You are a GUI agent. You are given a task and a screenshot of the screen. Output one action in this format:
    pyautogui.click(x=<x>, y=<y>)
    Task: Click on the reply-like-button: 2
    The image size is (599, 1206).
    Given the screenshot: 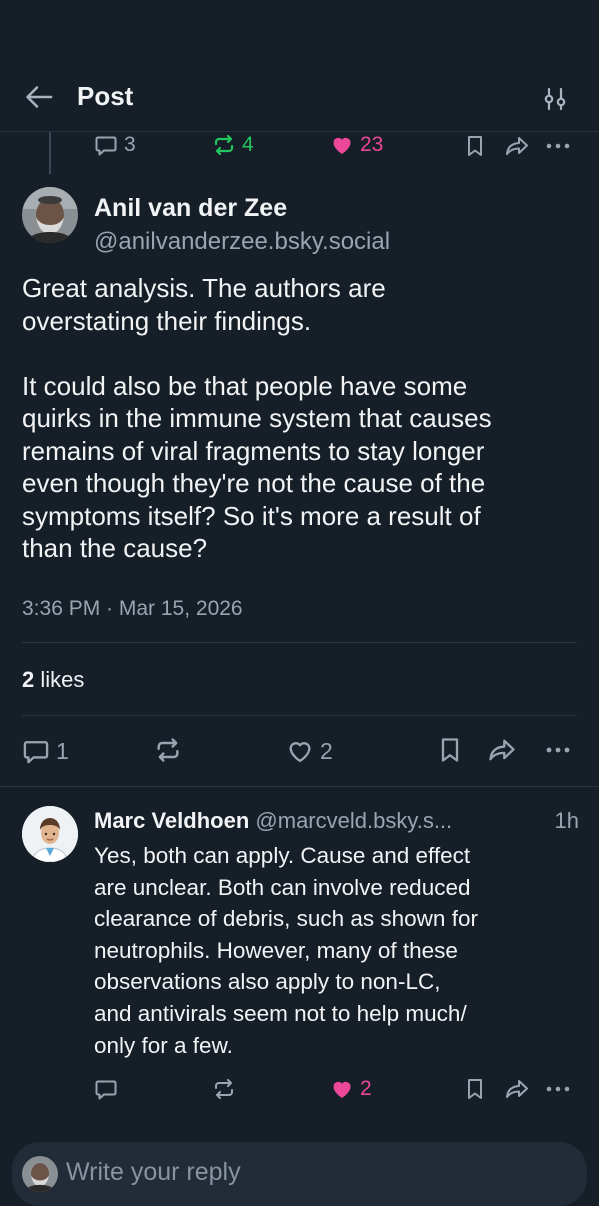 What is the action you would take?
    pyautogui.click(x=351, y=1089)
    